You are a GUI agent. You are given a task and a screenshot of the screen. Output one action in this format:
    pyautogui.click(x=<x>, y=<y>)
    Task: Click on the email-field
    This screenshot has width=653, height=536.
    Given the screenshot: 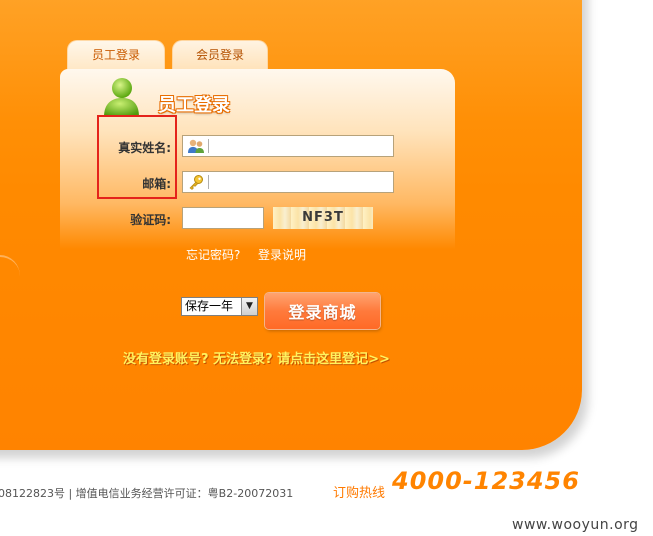 What is the action you would take?
    pyautogui.click(x=288, y=182)
    